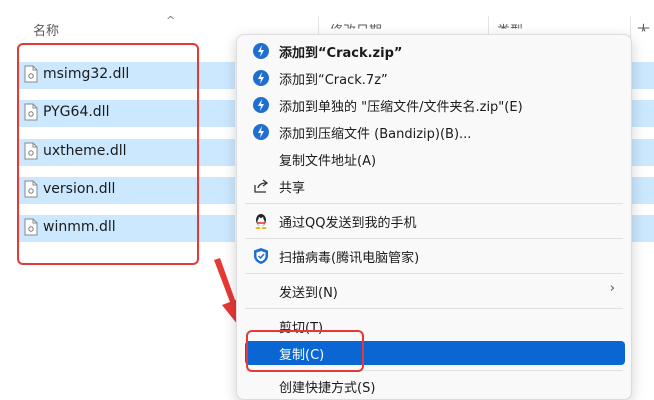  What do you see at coordinates (435, 51) in the screenshot?
I see `menu-item-add-to-zip: 添加到“Crack.zip”` at bounding box center [435, 51].